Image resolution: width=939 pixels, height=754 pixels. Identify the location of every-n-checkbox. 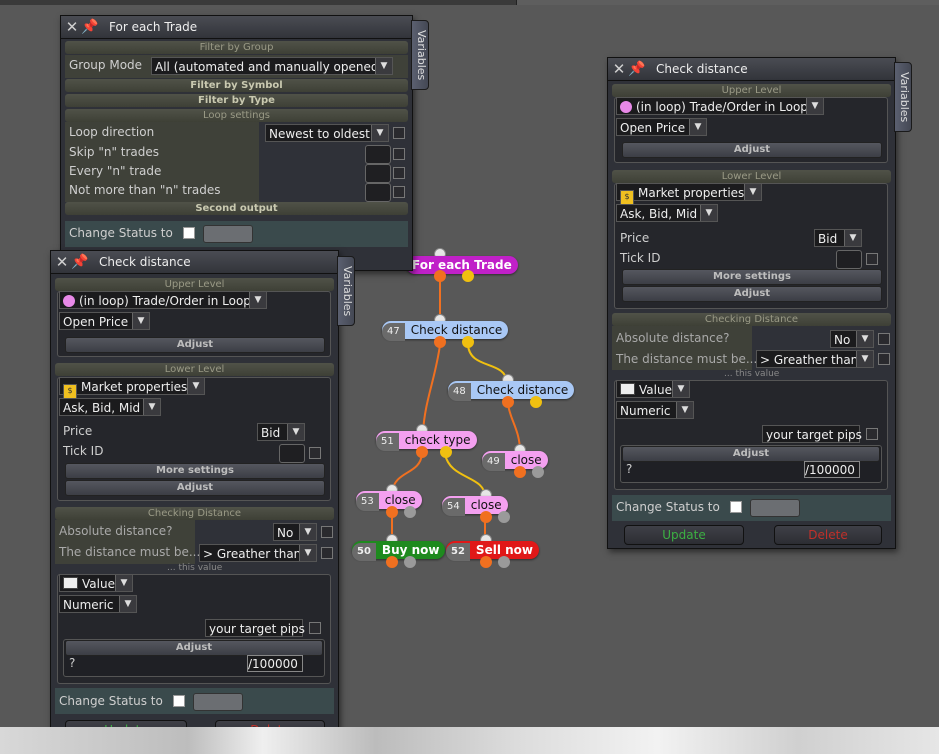
(399, 173).